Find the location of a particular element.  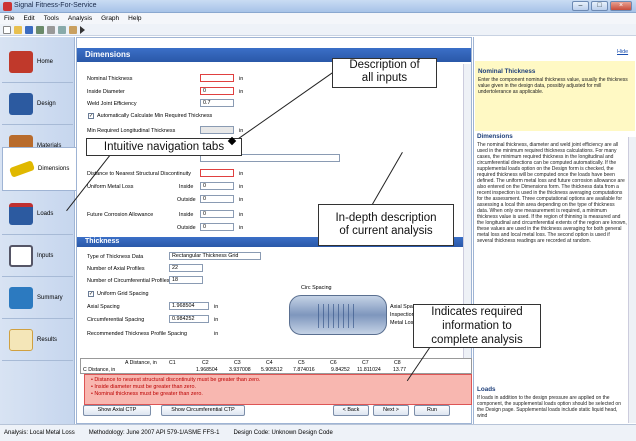

dist-struct-input is located at coordinates (217, 173).